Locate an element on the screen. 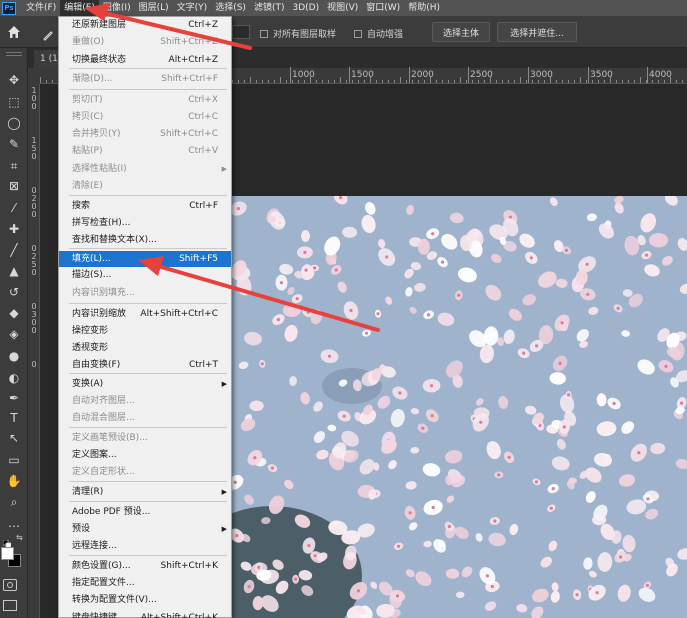 The height and width of the screenshot is (618, 687). quick-mask-icon is located at coordinates (10, 585).